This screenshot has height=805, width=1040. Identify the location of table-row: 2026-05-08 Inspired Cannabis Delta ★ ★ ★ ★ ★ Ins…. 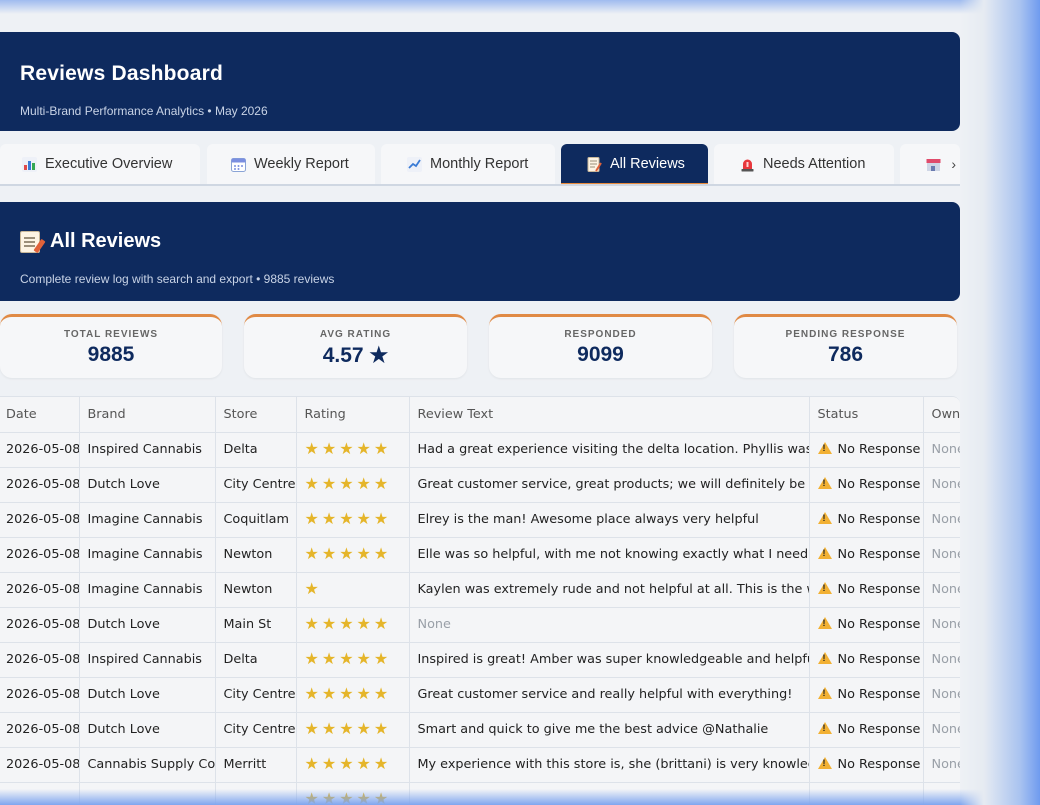
(480, 660).